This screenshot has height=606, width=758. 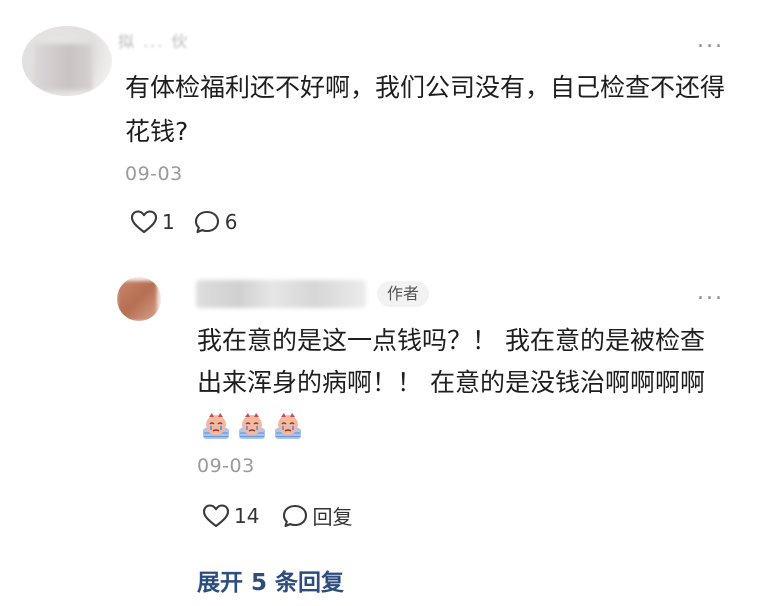 What do you see at coordinates (226, 466) in the screenshot?
I see `reply-date: 09-03` at bounding box center [226, 466].